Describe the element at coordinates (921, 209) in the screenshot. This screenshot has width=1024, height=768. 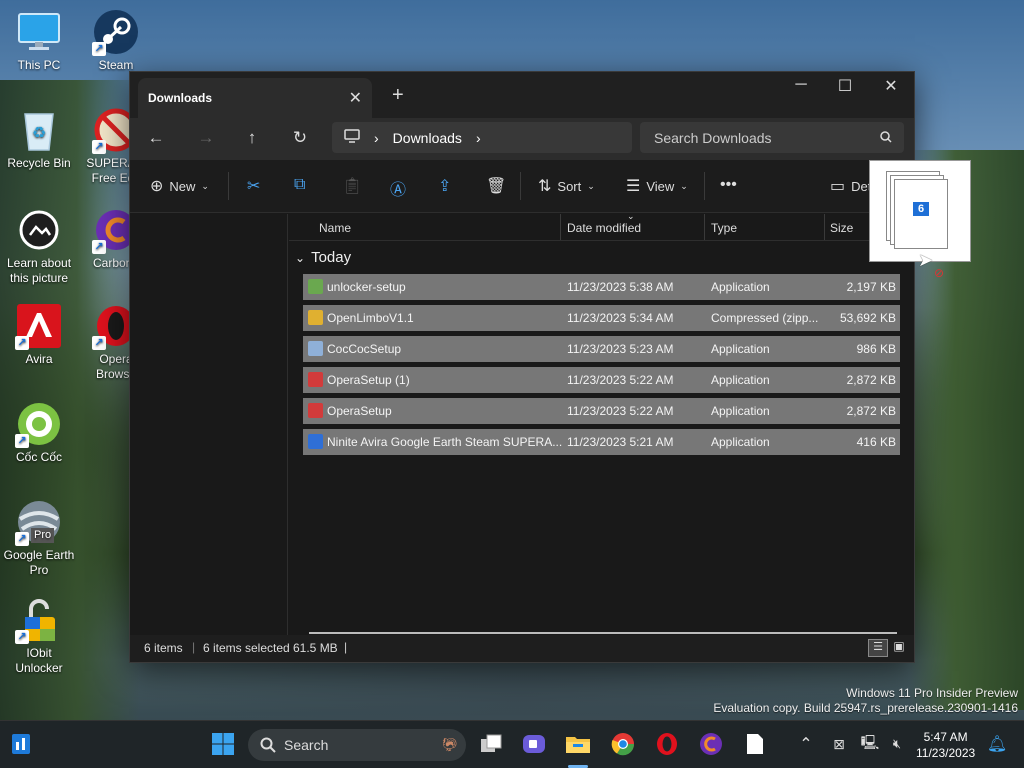
I see `drag-item-count: 6` at that location.